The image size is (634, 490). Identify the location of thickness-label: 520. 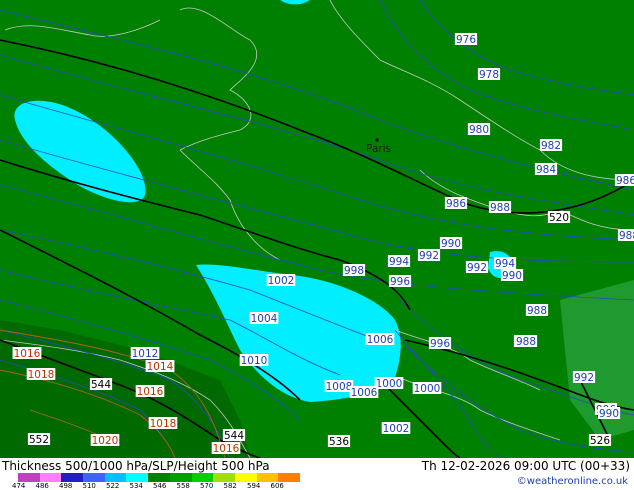
(559, 218).